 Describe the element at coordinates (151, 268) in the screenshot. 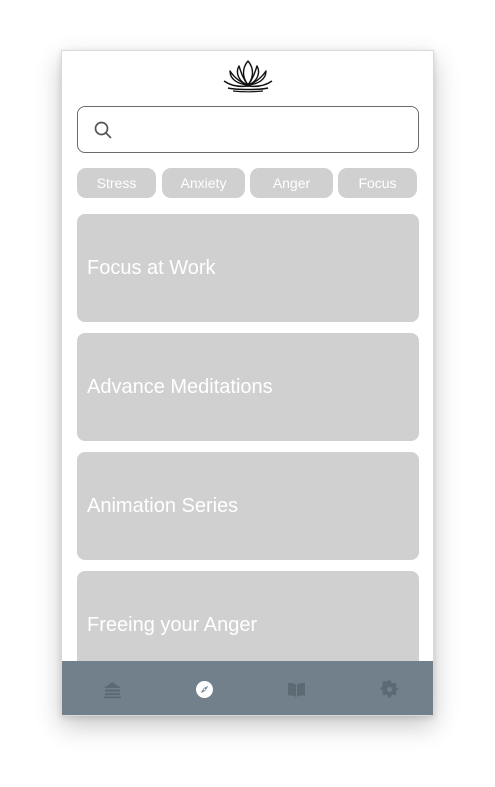

I see `card-title: Focus at Work` at that location.